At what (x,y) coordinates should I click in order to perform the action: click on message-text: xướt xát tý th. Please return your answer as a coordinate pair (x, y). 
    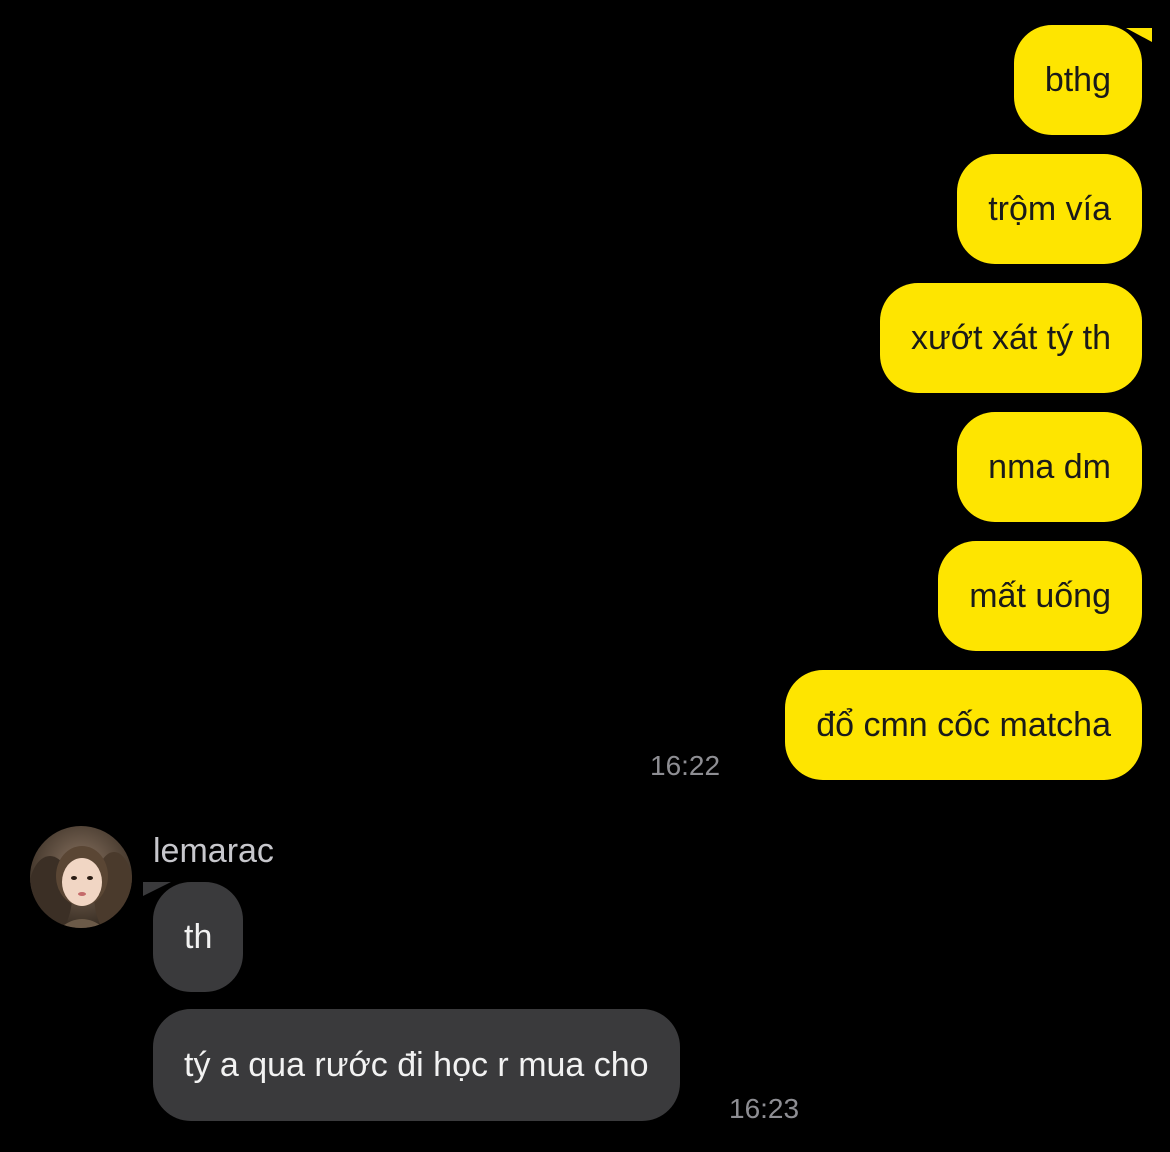
    Looking at the image, I should click on (1011, 338).